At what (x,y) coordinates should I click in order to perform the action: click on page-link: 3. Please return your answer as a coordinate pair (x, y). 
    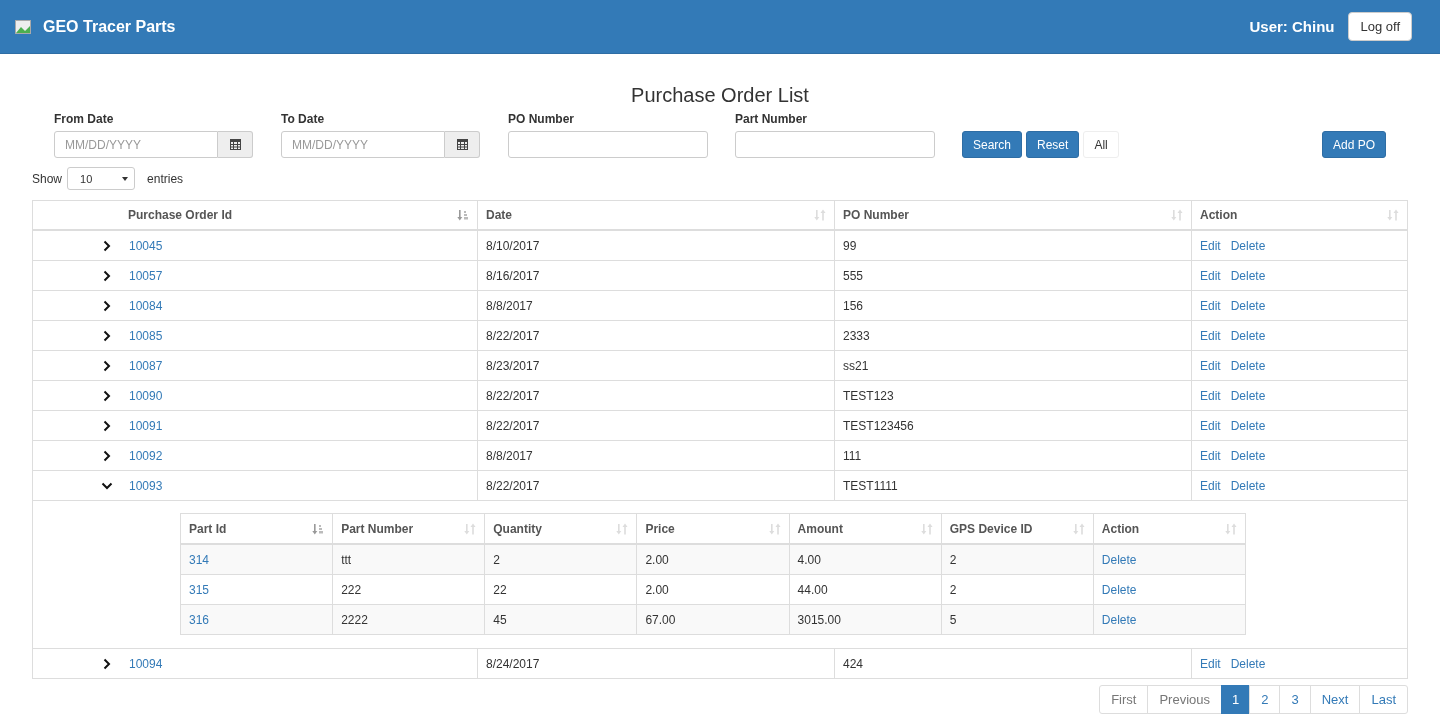
    Looking at the image, I should click on (1295, 699).